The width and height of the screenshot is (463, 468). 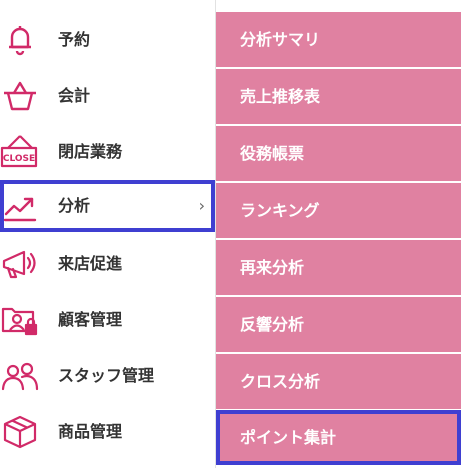 I want to click on menu-item-visit-promotion: 来店促進, so click(x=107, y=264).